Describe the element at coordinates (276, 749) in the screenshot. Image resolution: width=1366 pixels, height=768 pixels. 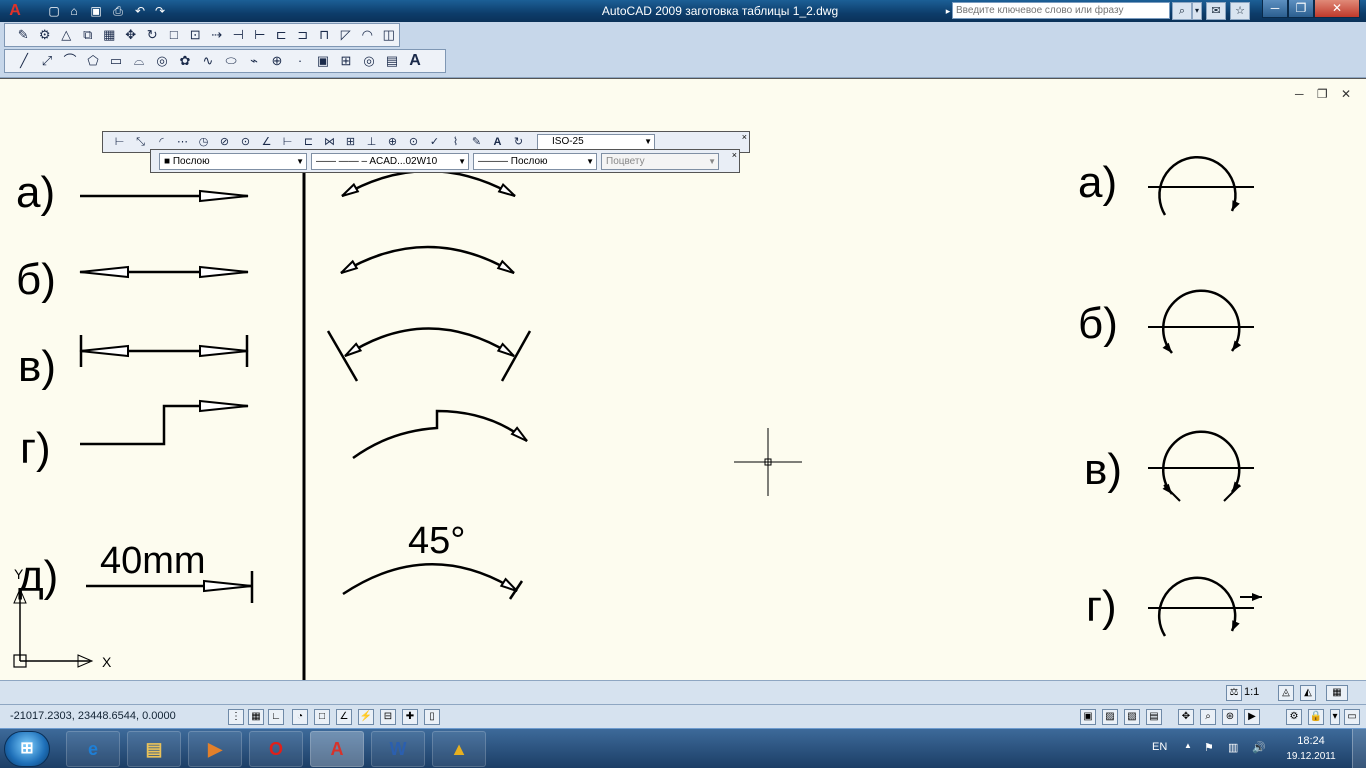
I see `taskbar-opera-button: O` at that location.